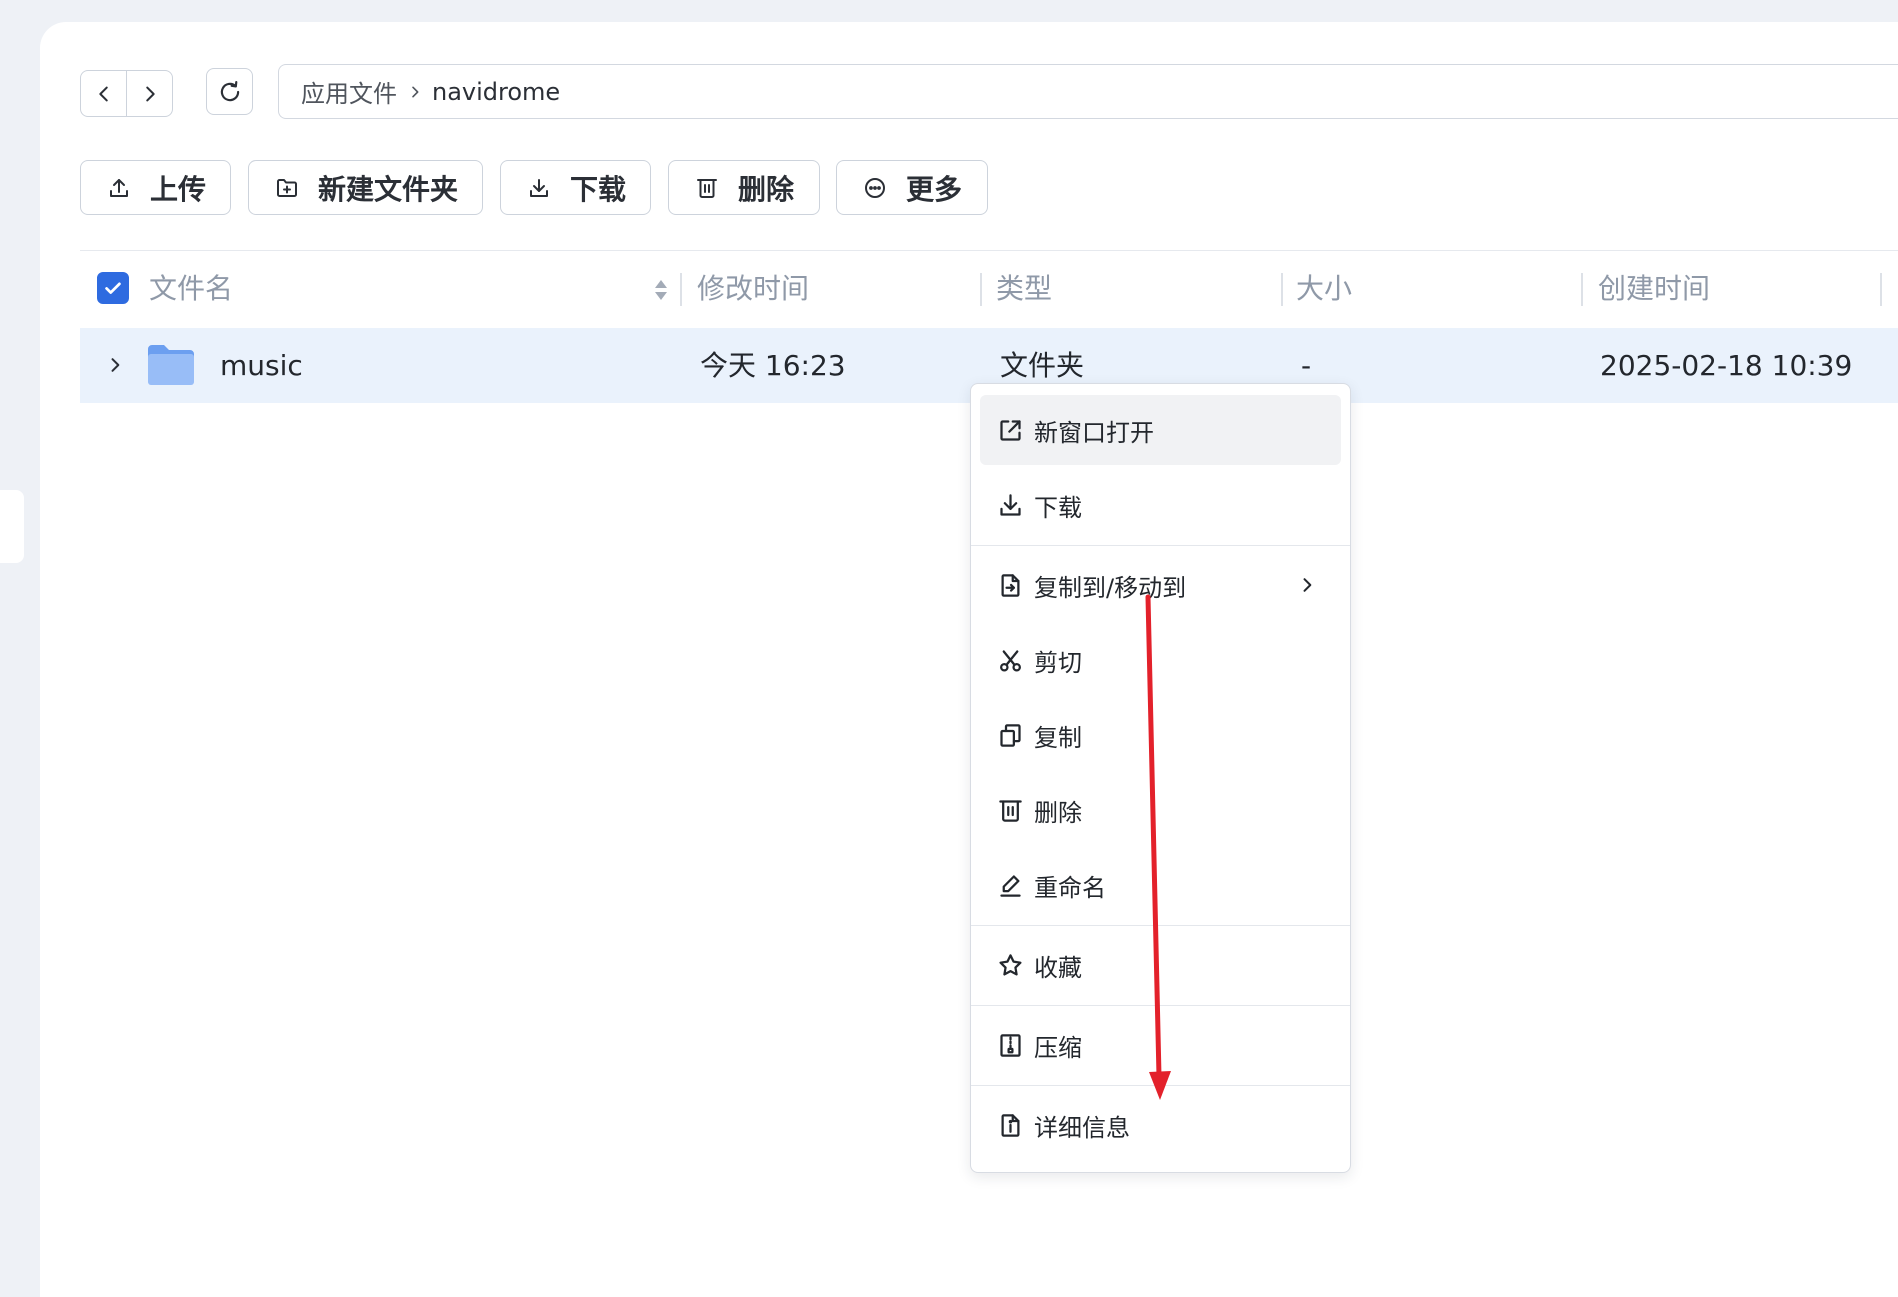 This screenshot has width=1898, height=1297. I want to click on menu-item-details: 详细信息, so click(1160, 1125).